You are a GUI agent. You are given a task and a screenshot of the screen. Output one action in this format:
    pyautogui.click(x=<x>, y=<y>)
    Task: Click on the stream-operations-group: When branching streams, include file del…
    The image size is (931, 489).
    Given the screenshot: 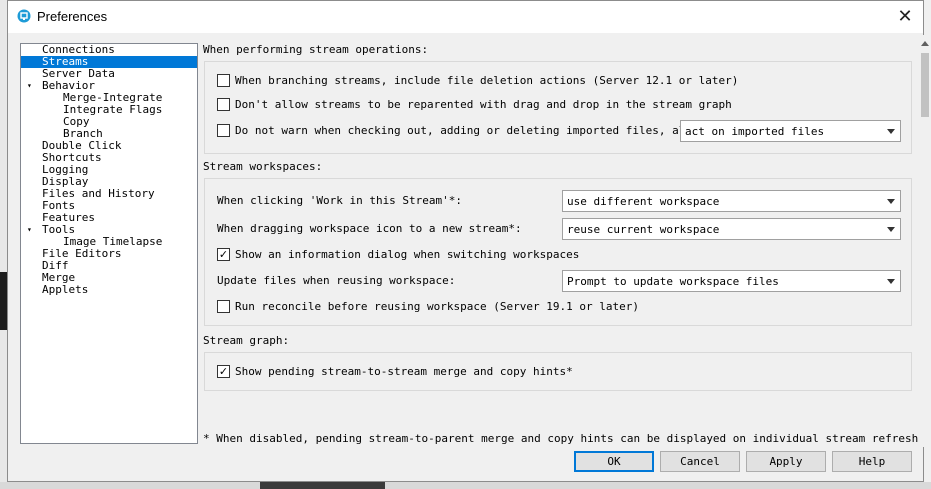 What is the action you would take?
    pyautogui.click(x=558, y=107)
    